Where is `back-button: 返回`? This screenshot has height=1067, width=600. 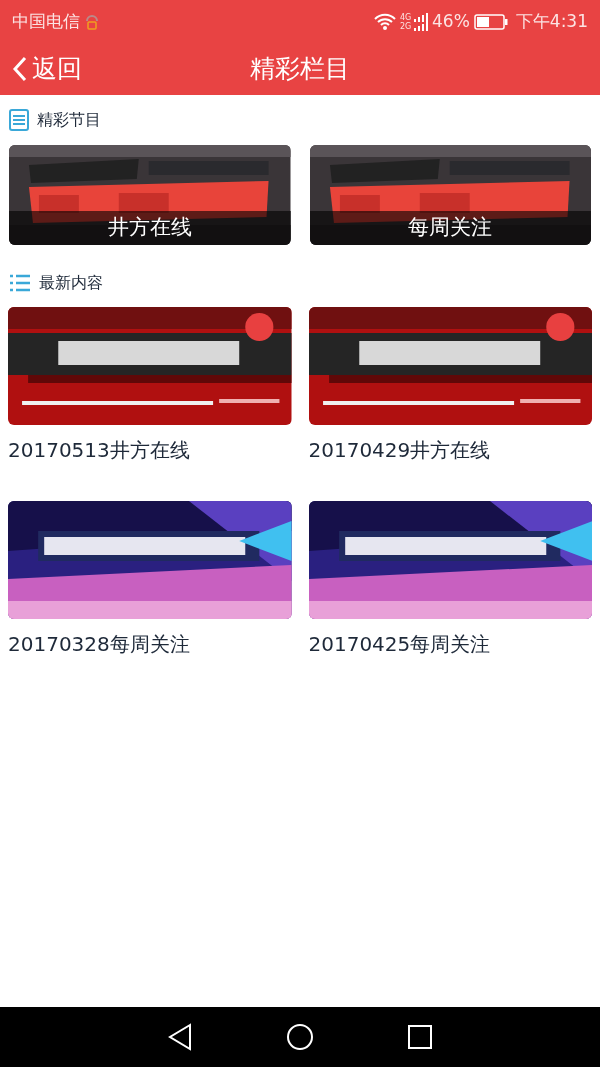 back-button: 返回 is located at coordinates (47, 69).